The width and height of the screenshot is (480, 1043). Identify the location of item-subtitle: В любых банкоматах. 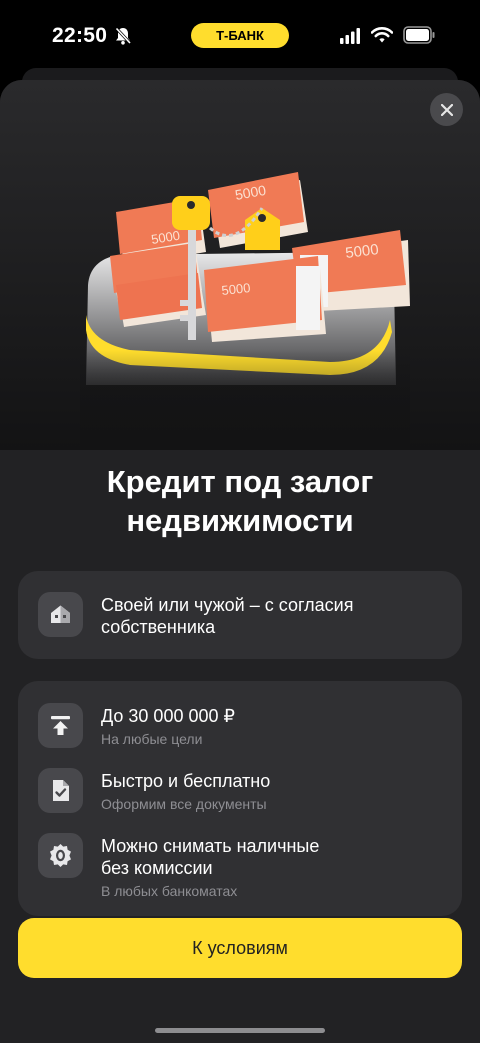
(169, 891).